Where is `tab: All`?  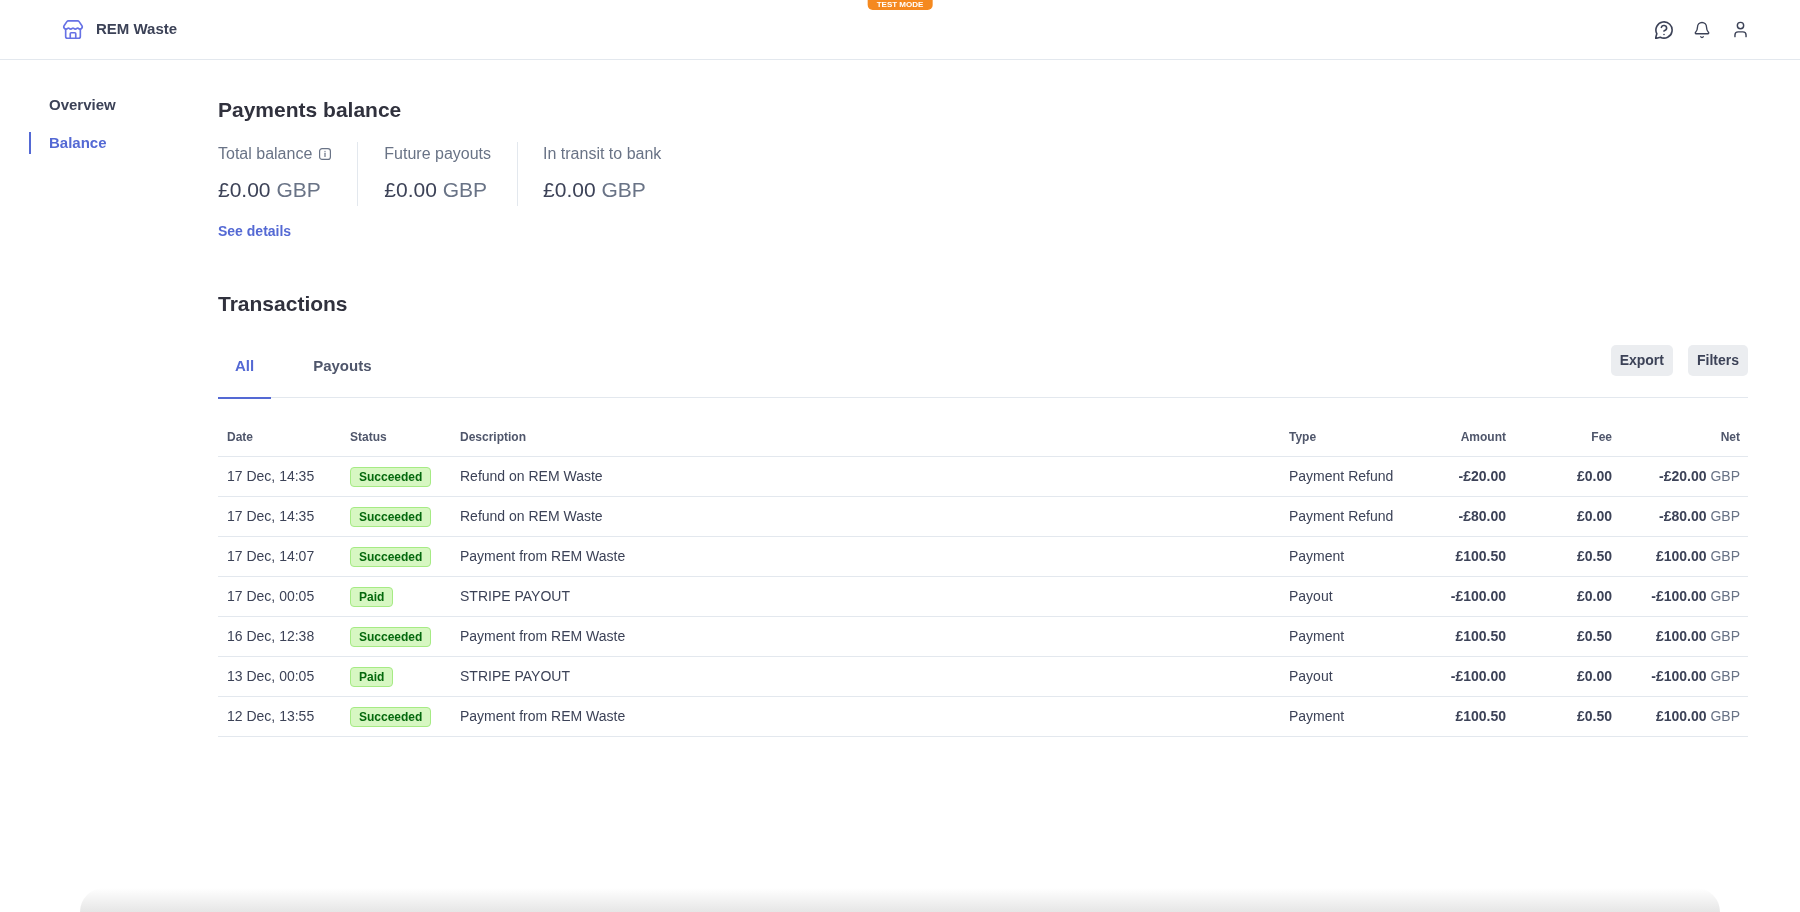 tab: All is located at coordinates (245, 366).